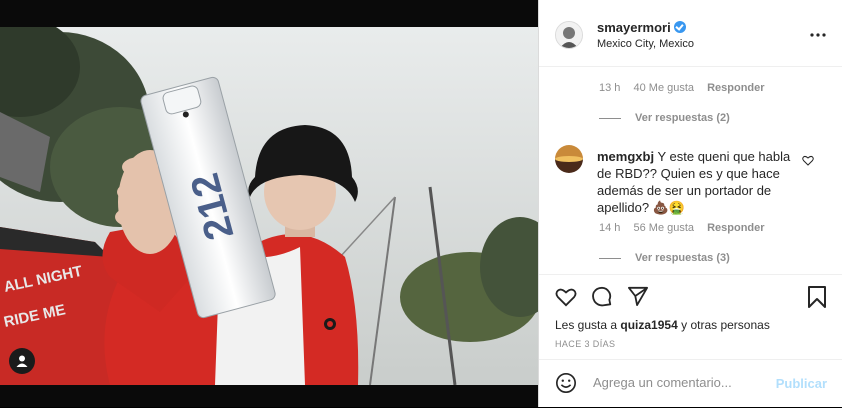  I want to click on post-location: Mexico City, Mexico, so click(645, 44).